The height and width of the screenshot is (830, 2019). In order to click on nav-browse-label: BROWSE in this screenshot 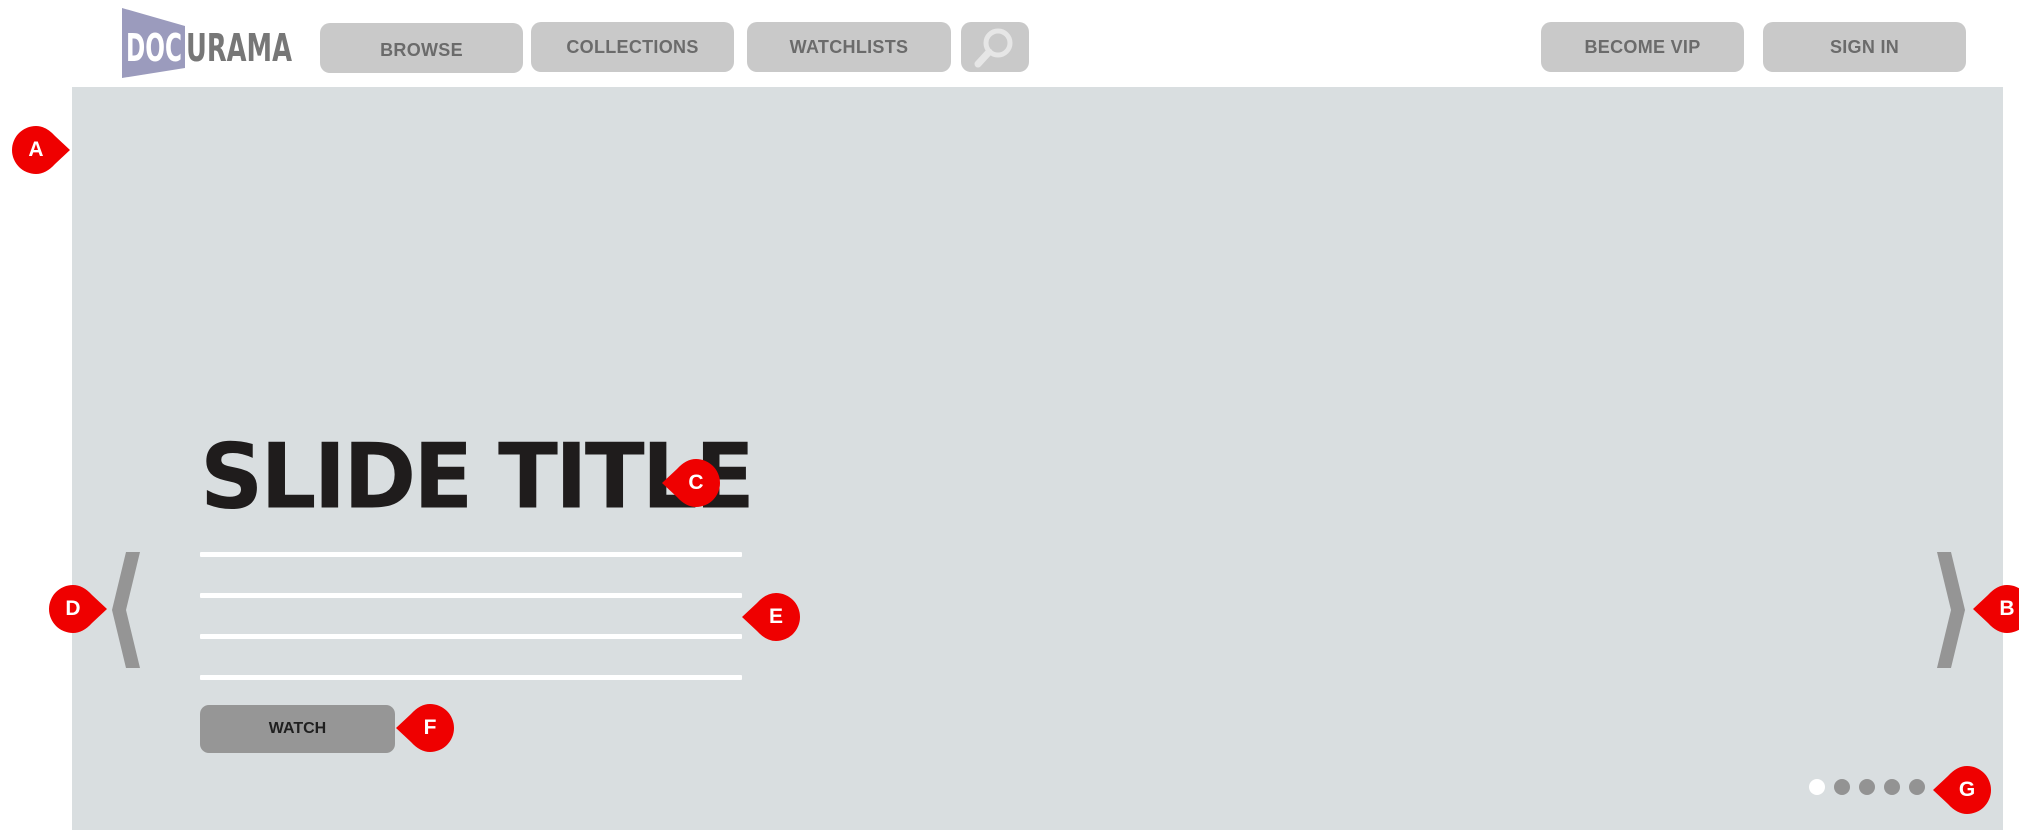, I will do `click(421, 49)`.